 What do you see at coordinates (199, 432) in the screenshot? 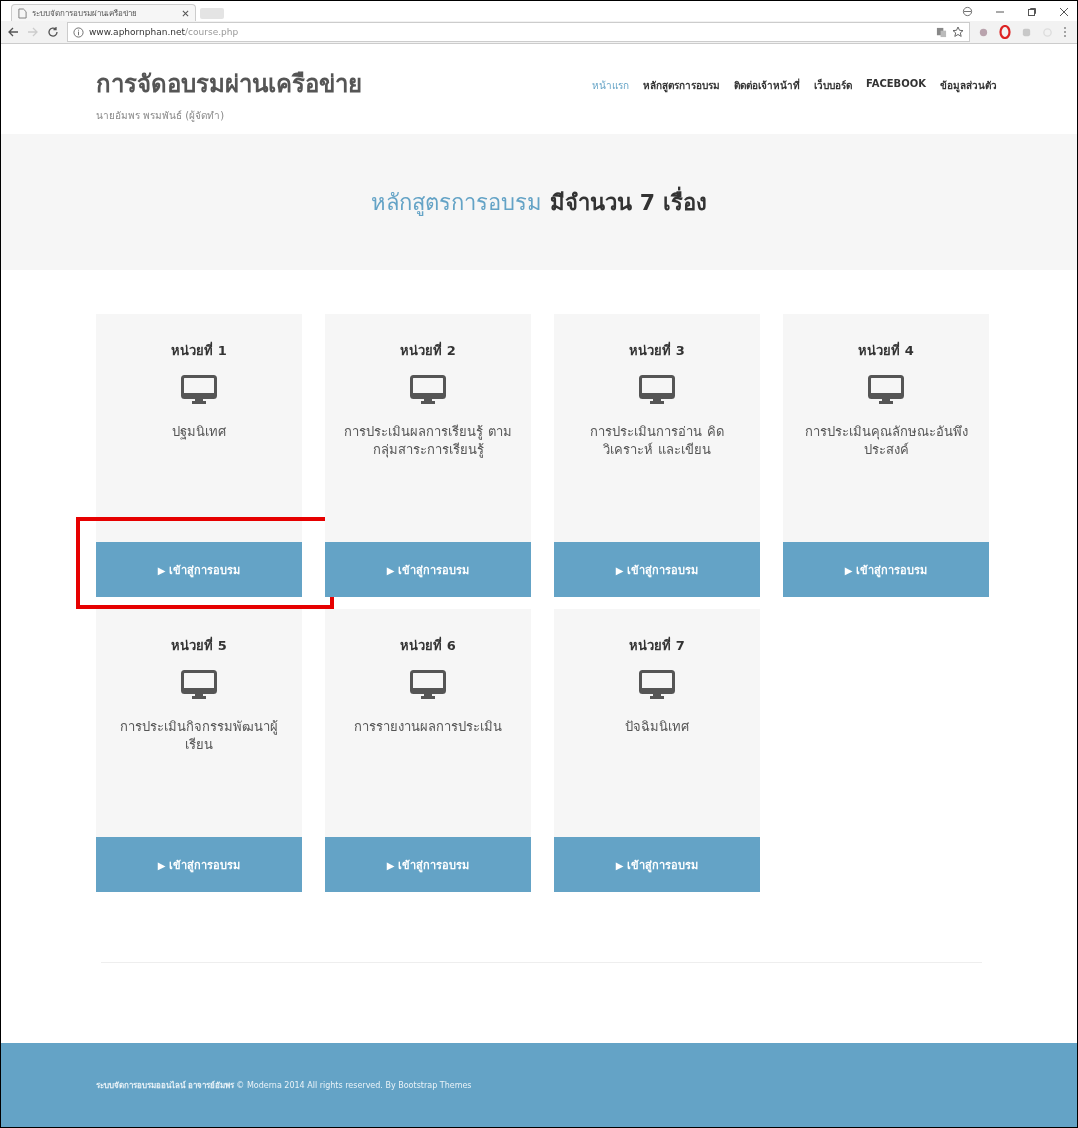
I see `course-title: ปฐมนิเทศ` at bounding box center [199, 432].